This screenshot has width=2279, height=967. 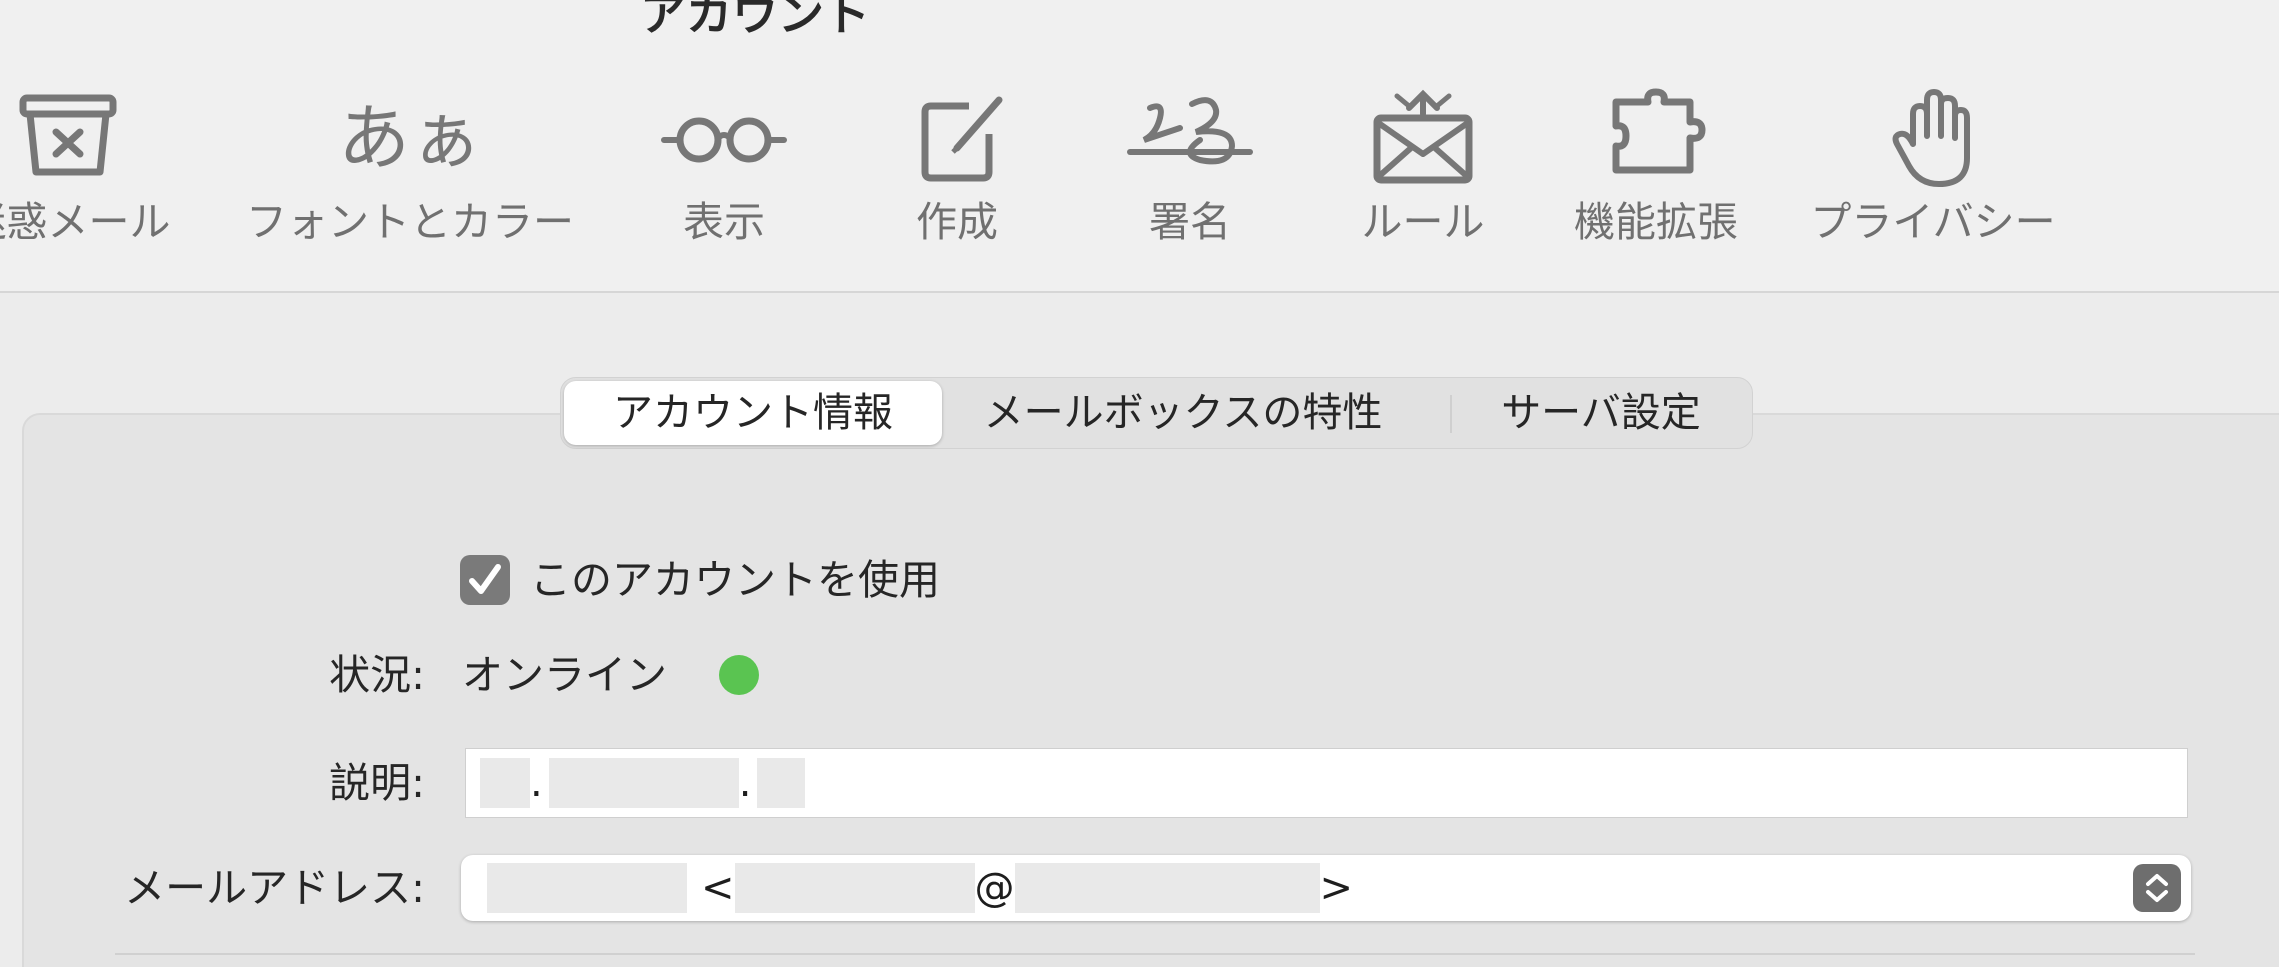 I want to click on toolbar-item-fonts-colors: あぁ フォントとカラー, so click(x=410, y=146).